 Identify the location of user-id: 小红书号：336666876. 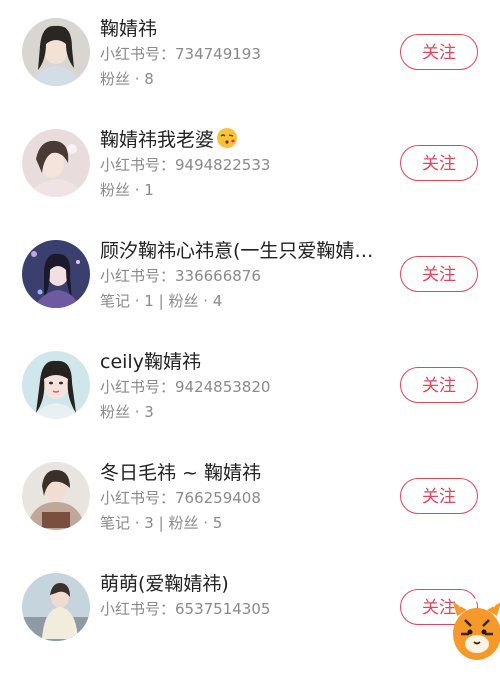
(180, 276).